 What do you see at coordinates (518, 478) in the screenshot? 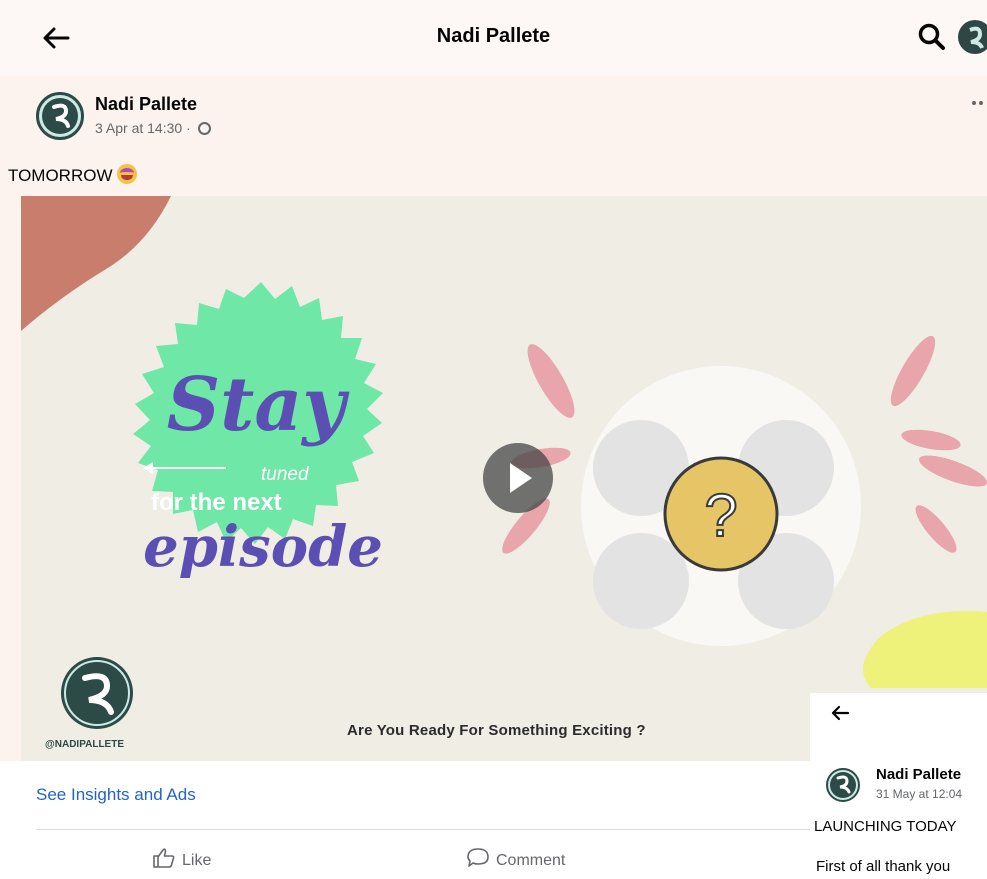
I see `play-button` at bounding box center [518, 478].